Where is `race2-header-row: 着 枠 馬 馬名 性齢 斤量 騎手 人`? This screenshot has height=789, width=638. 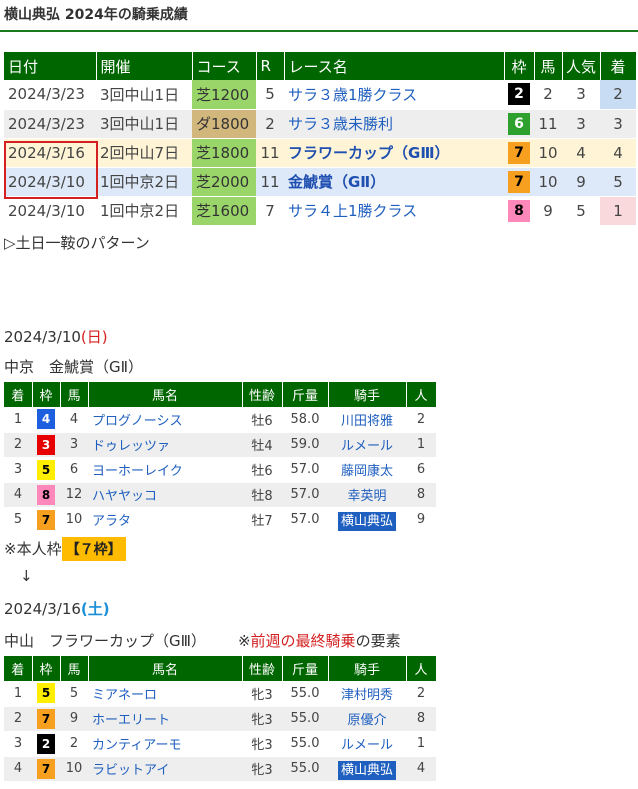 race2-header-row: 着 枠 馬 馬名 性齢 斤量 騎手 人 is located at coordinates (220, 668).